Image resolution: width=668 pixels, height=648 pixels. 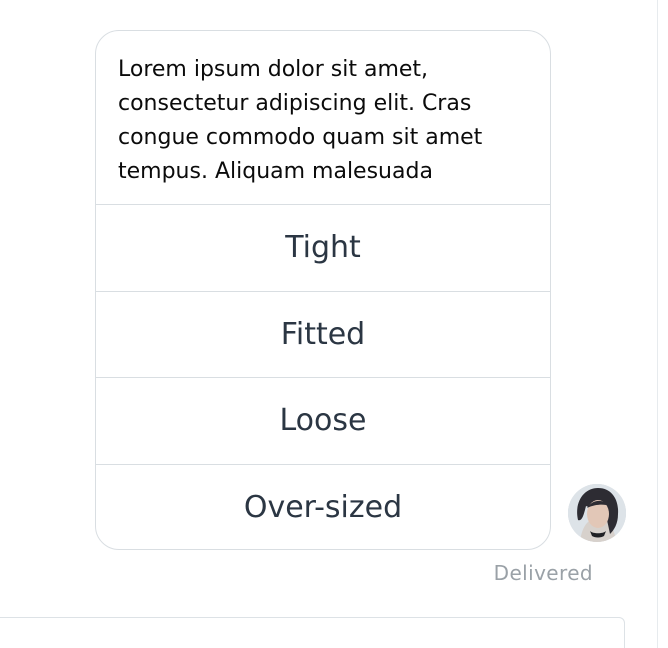 I want to click on reply-option-fitted: Fitted, so click(x=323, y=335).